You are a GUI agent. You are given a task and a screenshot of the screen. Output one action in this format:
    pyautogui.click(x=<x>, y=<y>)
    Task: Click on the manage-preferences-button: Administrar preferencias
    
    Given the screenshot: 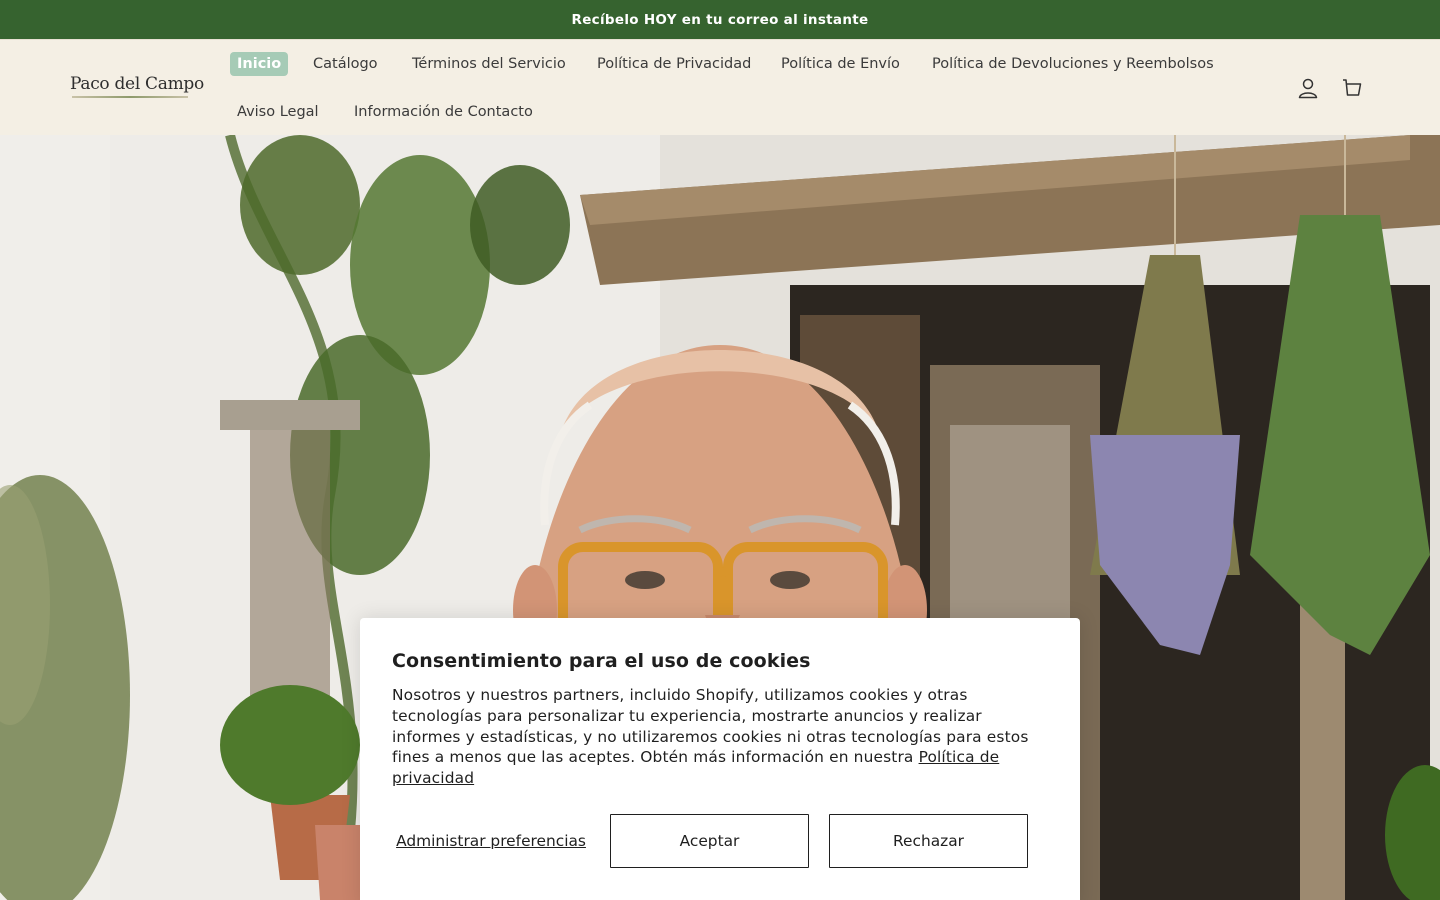 What is the action you would take?
    pyautogui.click(x=491, y=841)
    